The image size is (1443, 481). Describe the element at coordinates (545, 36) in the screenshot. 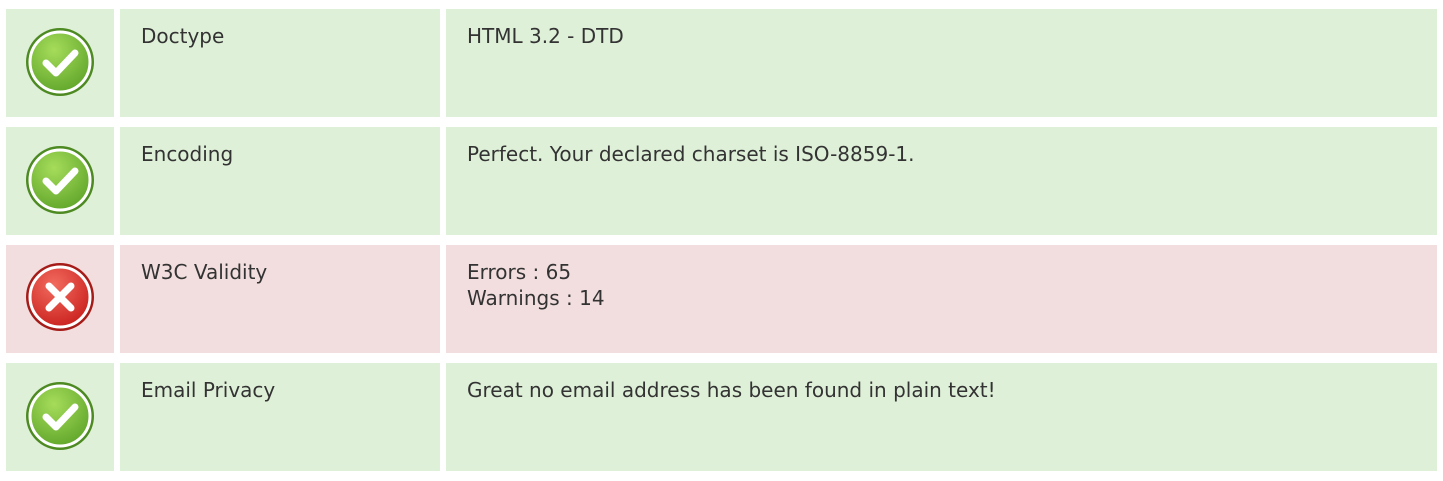

I see `value-line: HTML 3.2 - DTD` at that location.